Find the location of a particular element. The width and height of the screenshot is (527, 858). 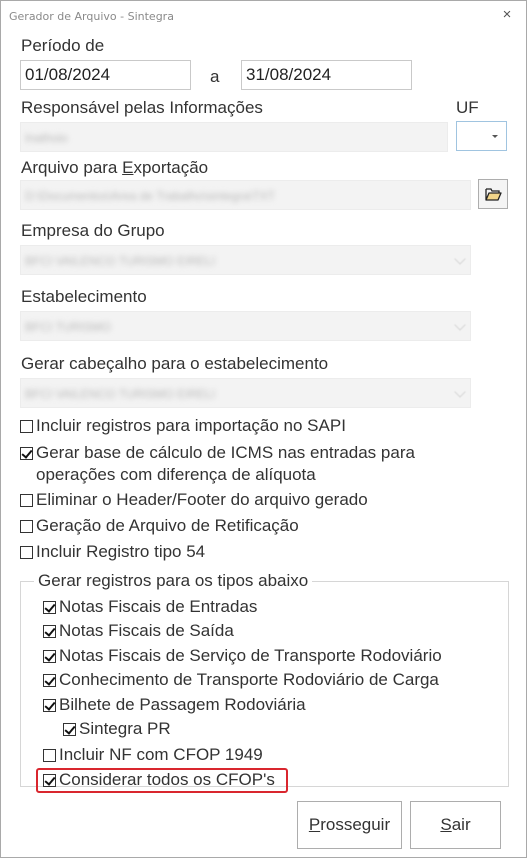

arquivo-label-pre: Arquivo para is located at coordinates (72, 167).